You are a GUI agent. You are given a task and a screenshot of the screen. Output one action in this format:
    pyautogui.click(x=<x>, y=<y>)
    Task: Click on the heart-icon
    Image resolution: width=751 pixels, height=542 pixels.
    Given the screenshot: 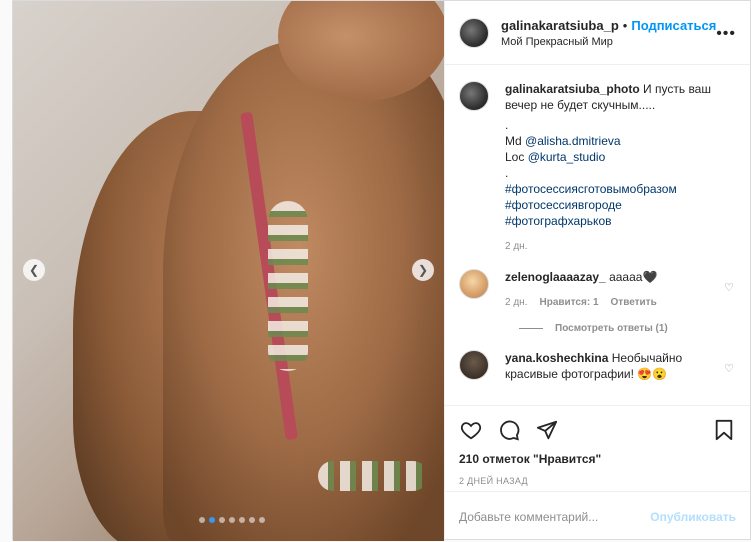 What is the action you would take?
    pyautogui.click(x=471, y=430)
    